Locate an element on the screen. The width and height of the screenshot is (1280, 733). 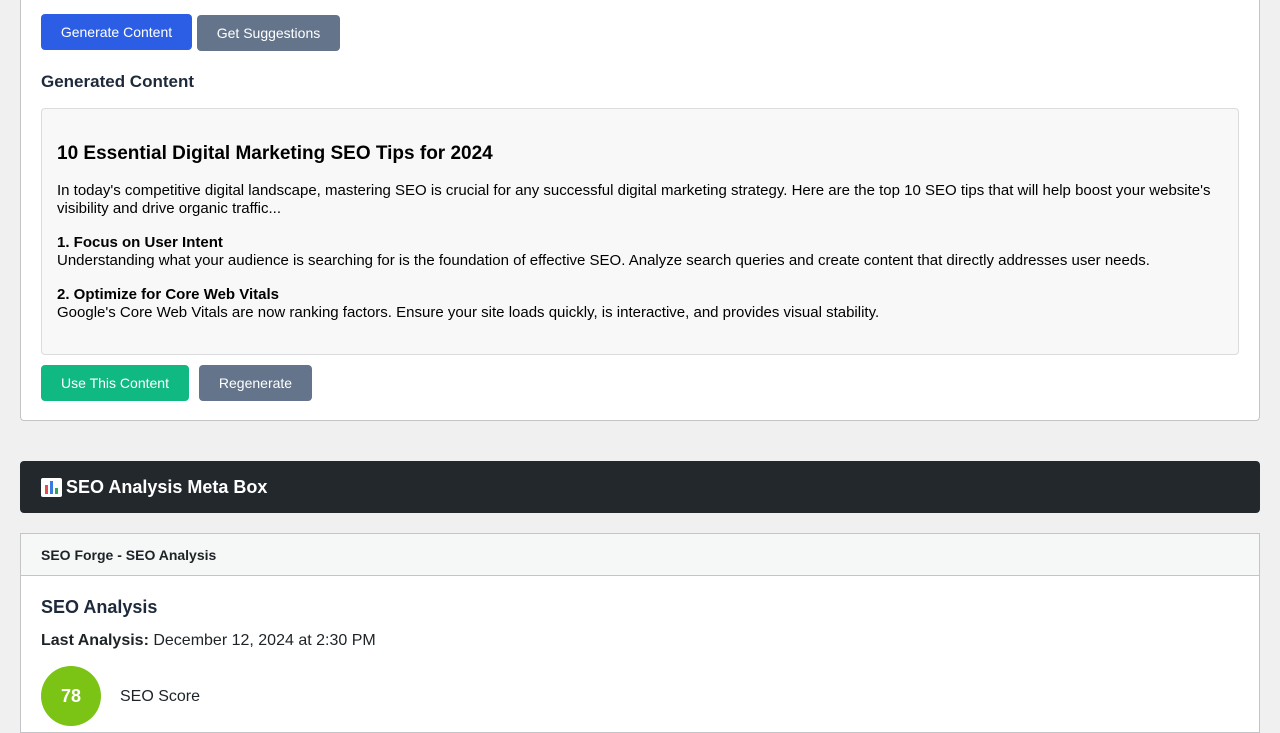
meta-box-title-bar: SEO Forge - SEO Analysis is located at coordinates (640, 555).